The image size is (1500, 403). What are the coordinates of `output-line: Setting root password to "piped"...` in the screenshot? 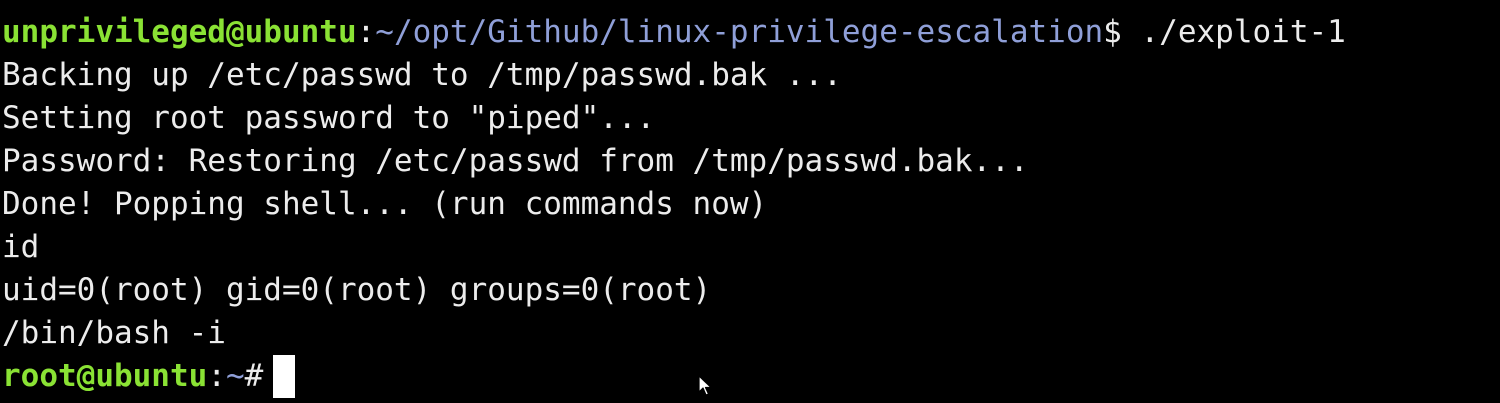 It's located at (329, 118).